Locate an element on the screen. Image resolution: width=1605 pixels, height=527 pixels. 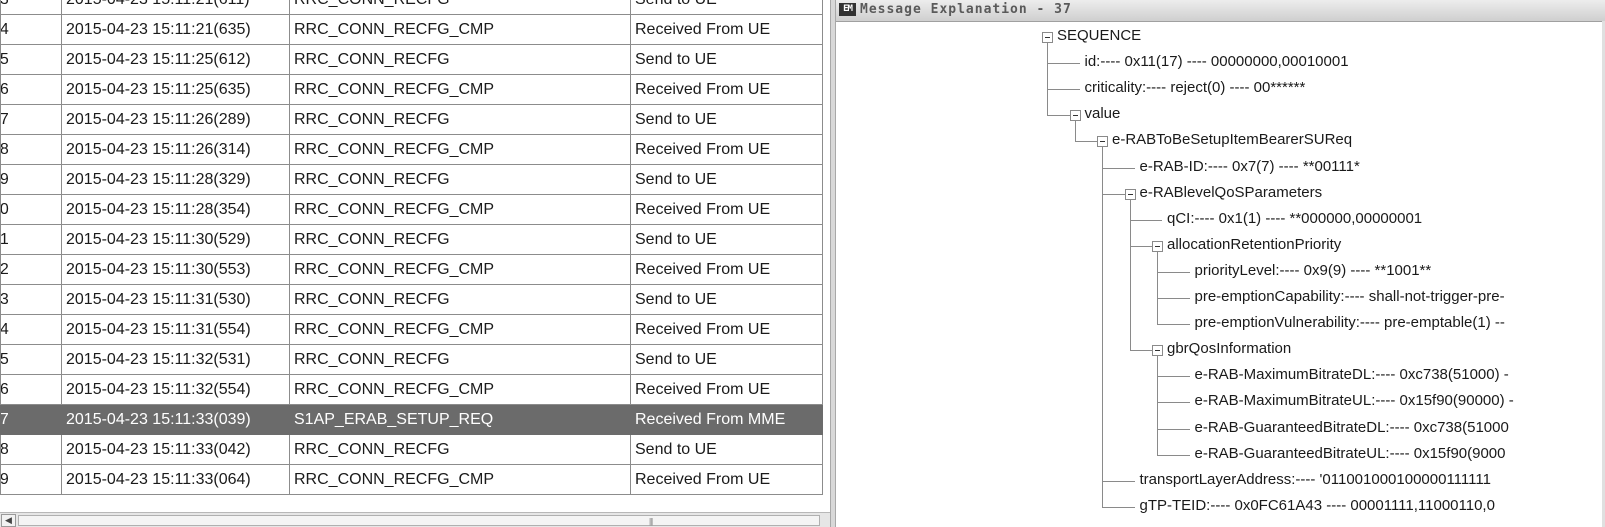
row-time-cell: 2015-04-23 15:11:33(064) is located at coordinates (175, 479).